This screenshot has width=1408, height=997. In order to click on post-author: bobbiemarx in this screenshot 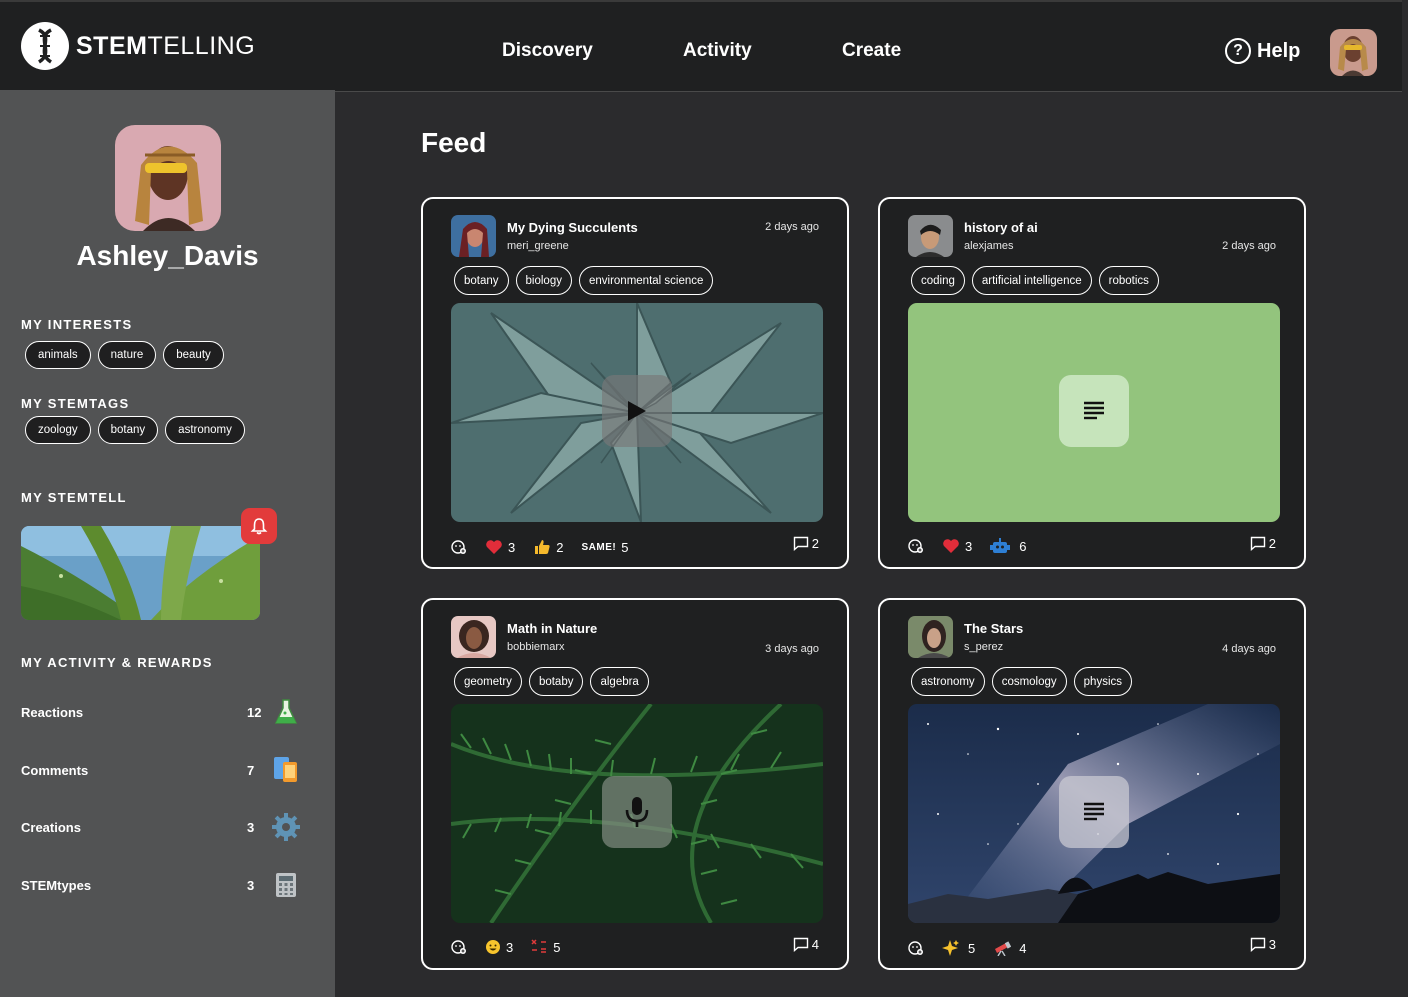, I will do `click(535, 647)`.